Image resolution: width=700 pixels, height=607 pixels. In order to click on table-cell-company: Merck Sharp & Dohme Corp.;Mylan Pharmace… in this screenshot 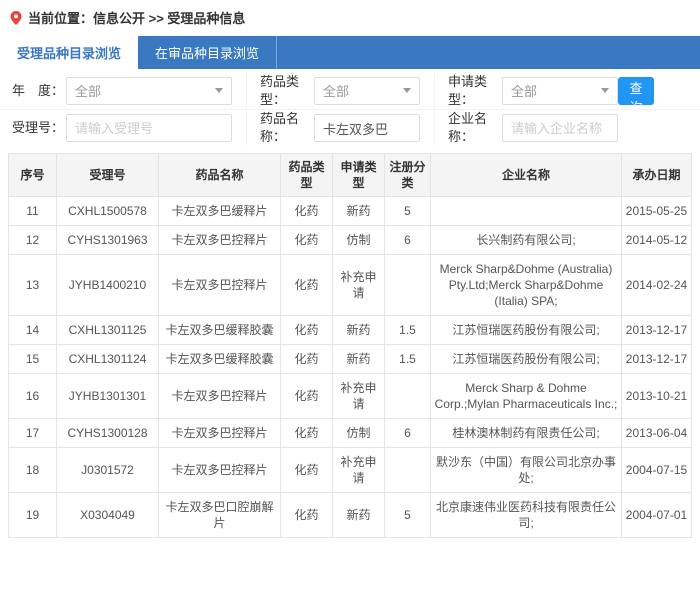, I will do `click(526, 396)`.